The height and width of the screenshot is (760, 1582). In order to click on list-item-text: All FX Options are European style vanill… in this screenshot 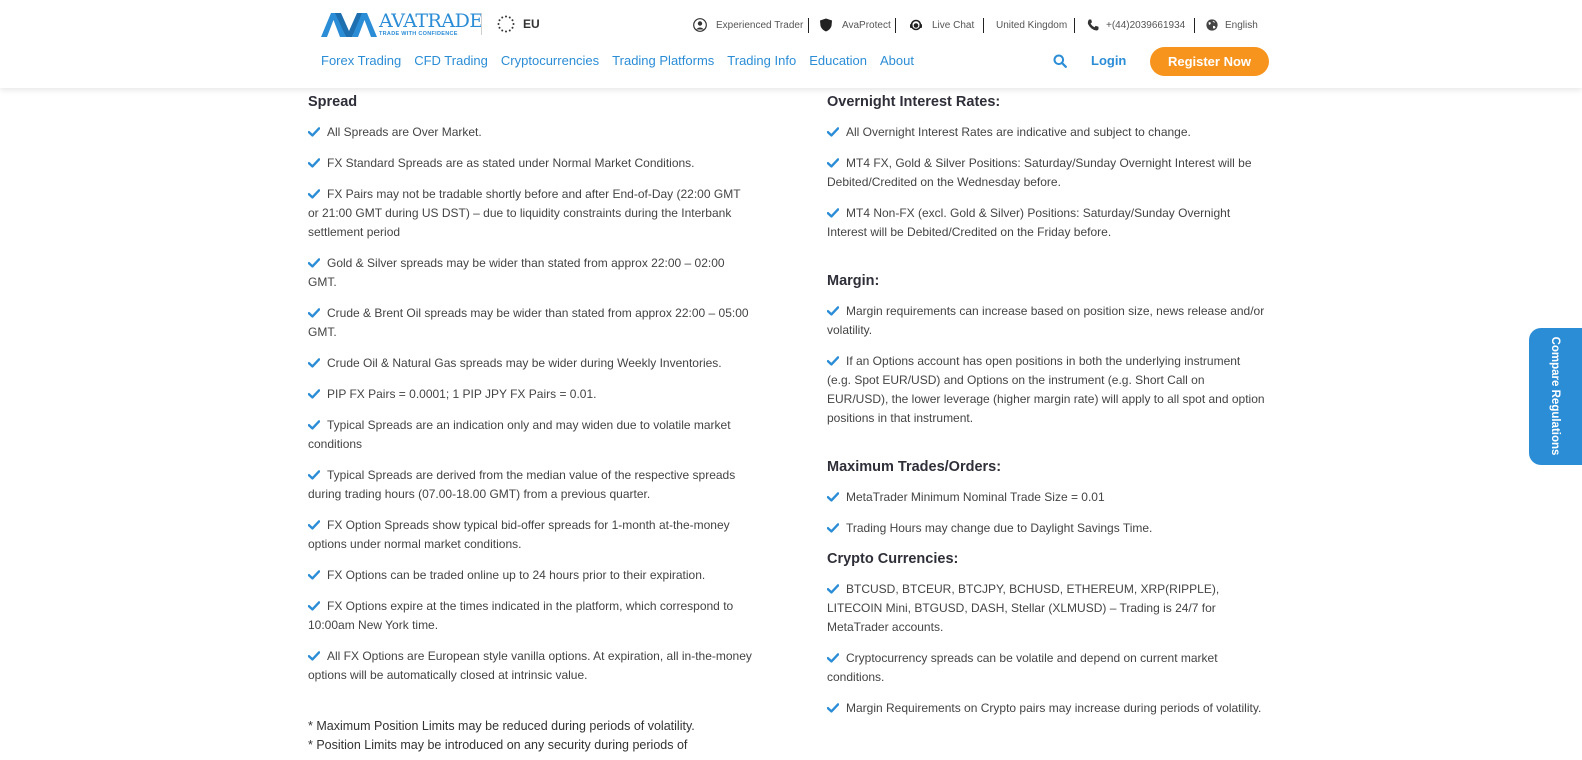, I will do `click(530, 665)`.